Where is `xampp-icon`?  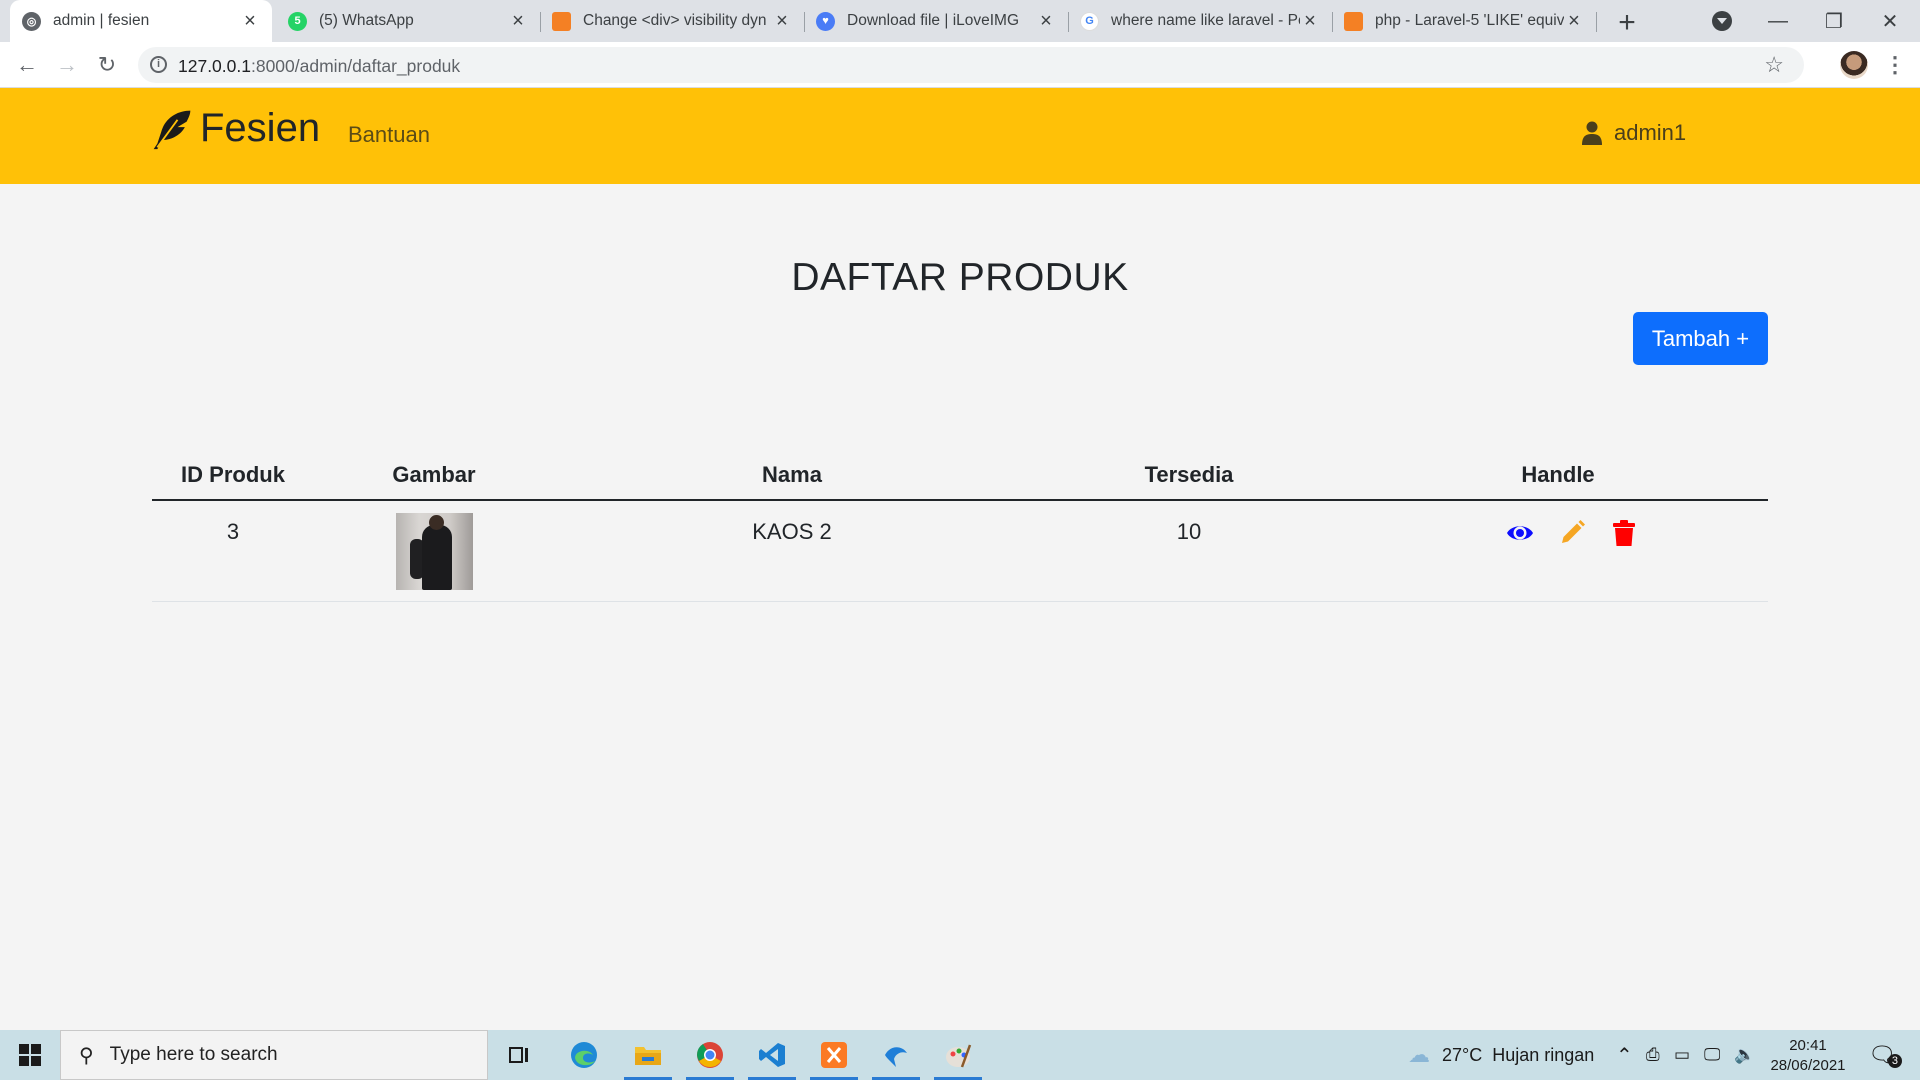
xampp-icon is located at coordinates (834, 1055).